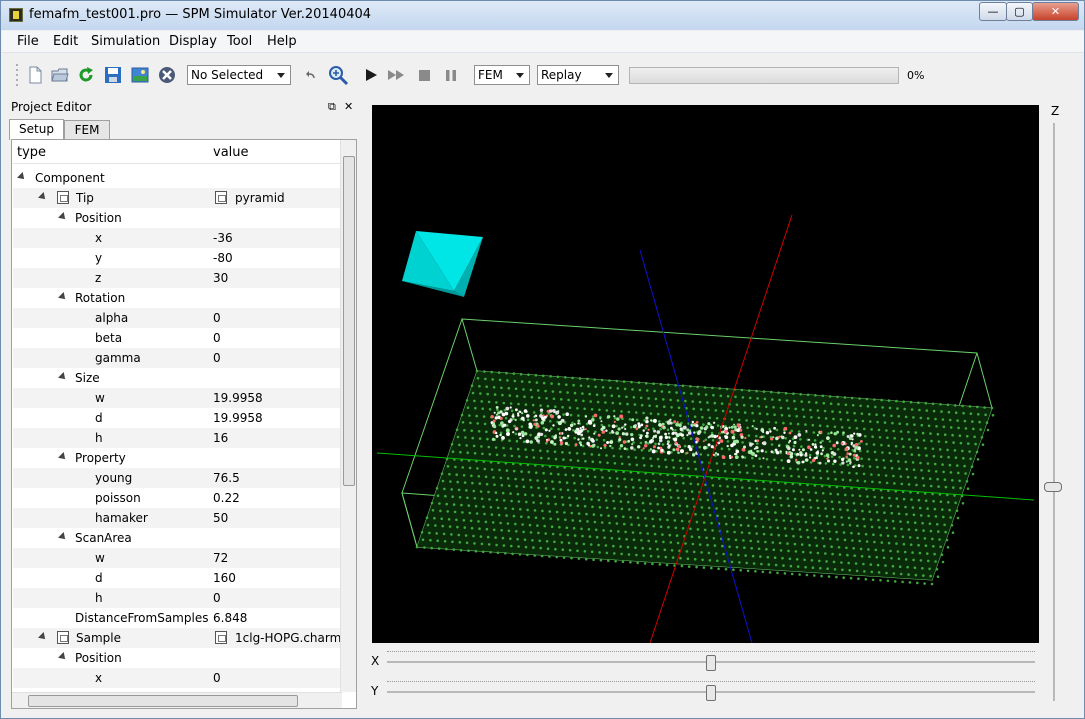  What do you see at coordinates (177, 398) in the screenshot?
I see `tree-row: w 19.9958` at bounding box center [177, 398].